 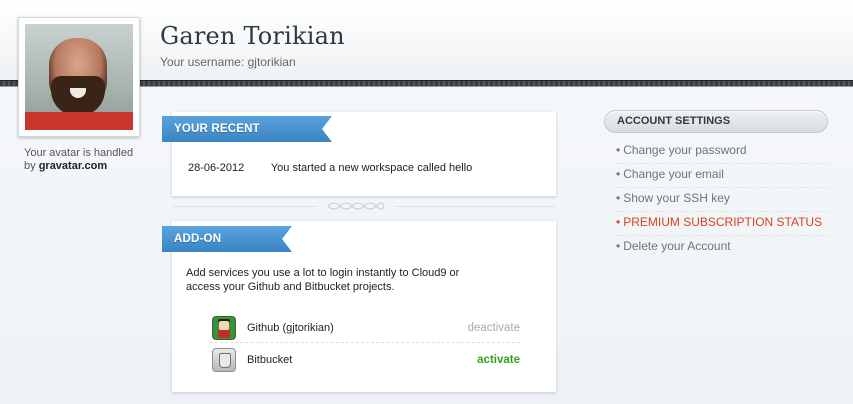 I want to click on page-title: Garen Torikian, so click(x=252, y=36).